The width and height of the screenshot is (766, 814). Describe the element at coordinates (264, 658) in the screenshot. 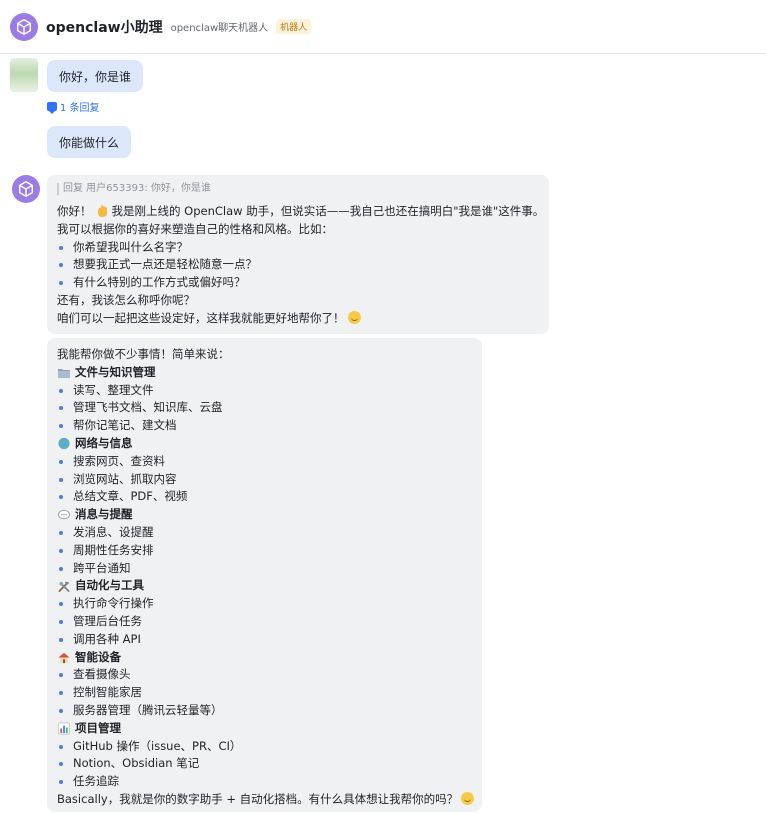

I see `section-heading: 智能设备` at that location.